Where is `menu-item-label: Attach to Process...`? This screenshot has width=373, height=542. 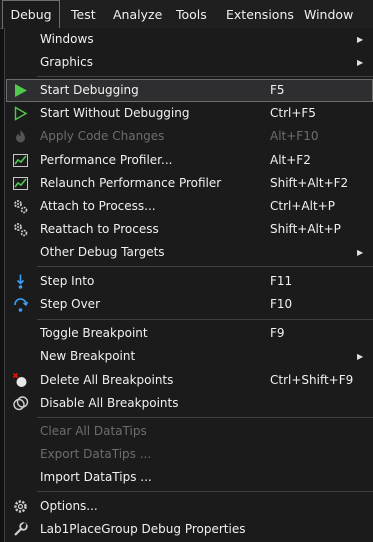 menu-item-label: Attach to Process... is located at coordinates (98, 206).